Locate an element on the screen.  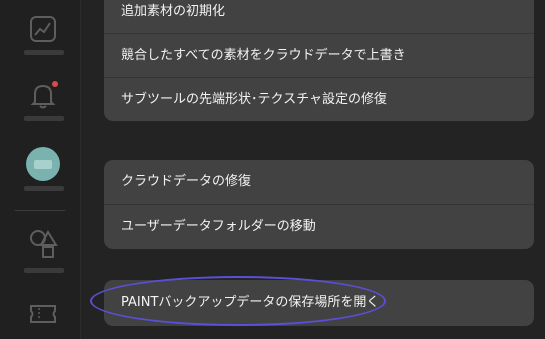
avatar-label-placeholder is located at coordinates (44, 188).